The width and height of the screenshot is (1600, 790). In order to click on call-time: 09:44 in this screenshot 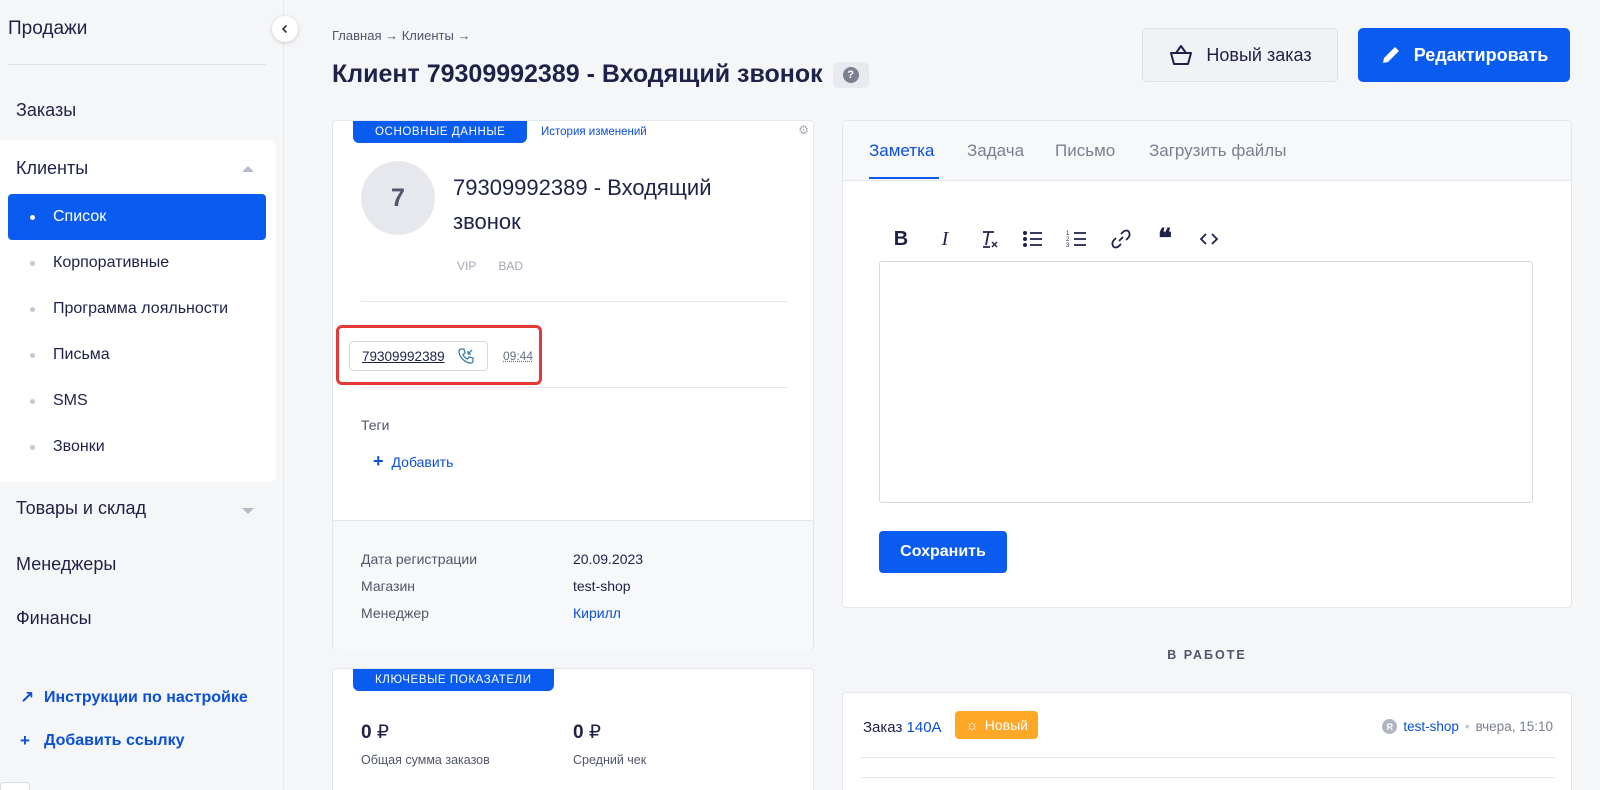, I will do `click(518, 356)`.